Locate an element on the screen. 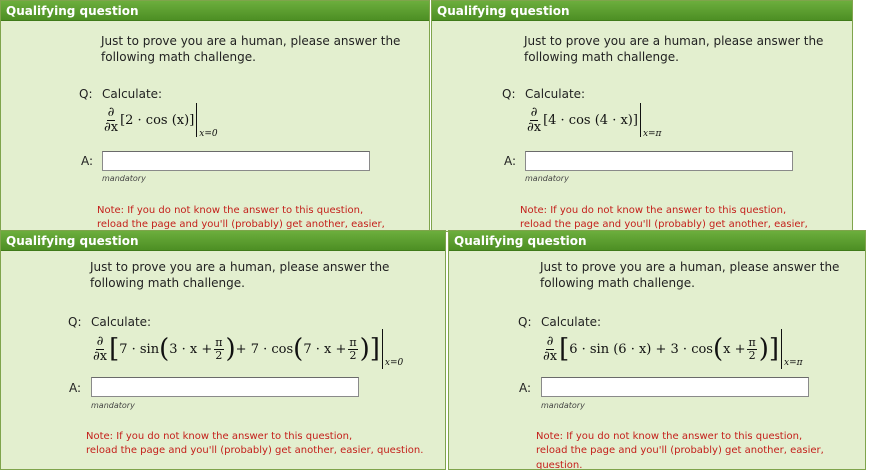 The height and width of the screenshot is (470, 869). expression-body: [4 · cos (4 · x)] is located at coordinates (590, 120).